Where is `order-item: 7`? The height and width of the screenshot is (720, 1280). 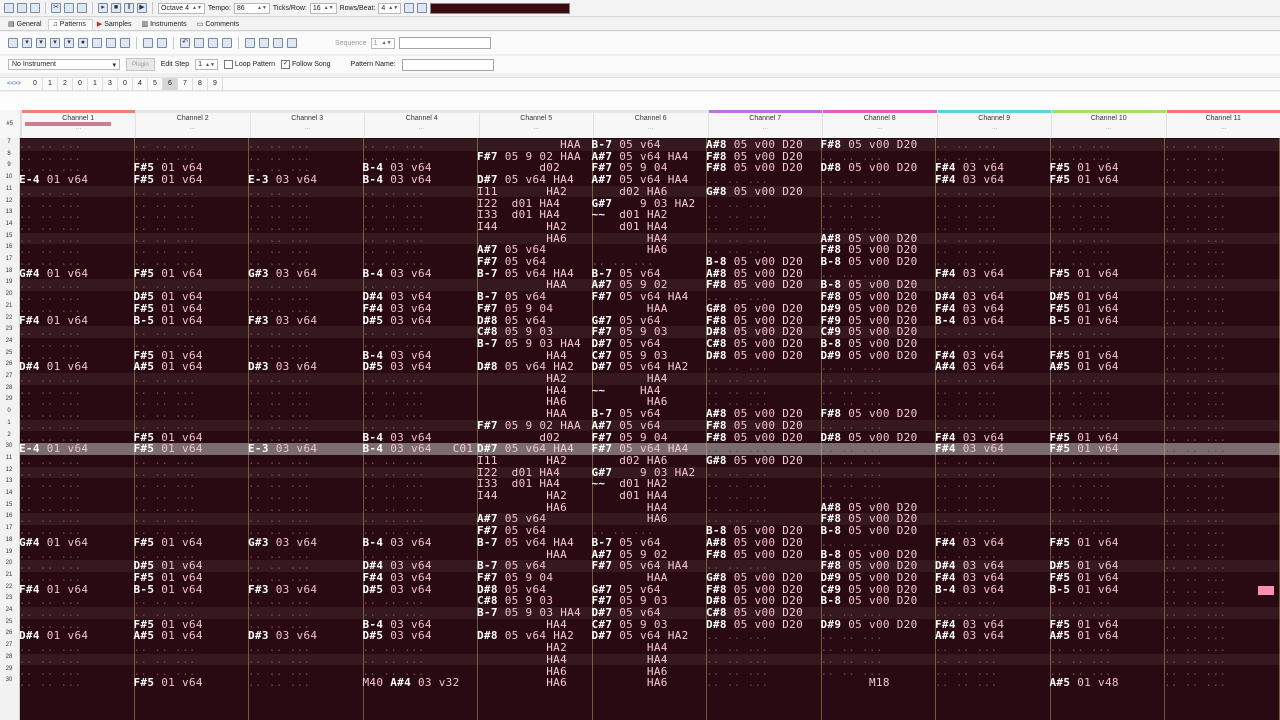 order-item: 7 is located at coordinates (185, 84).